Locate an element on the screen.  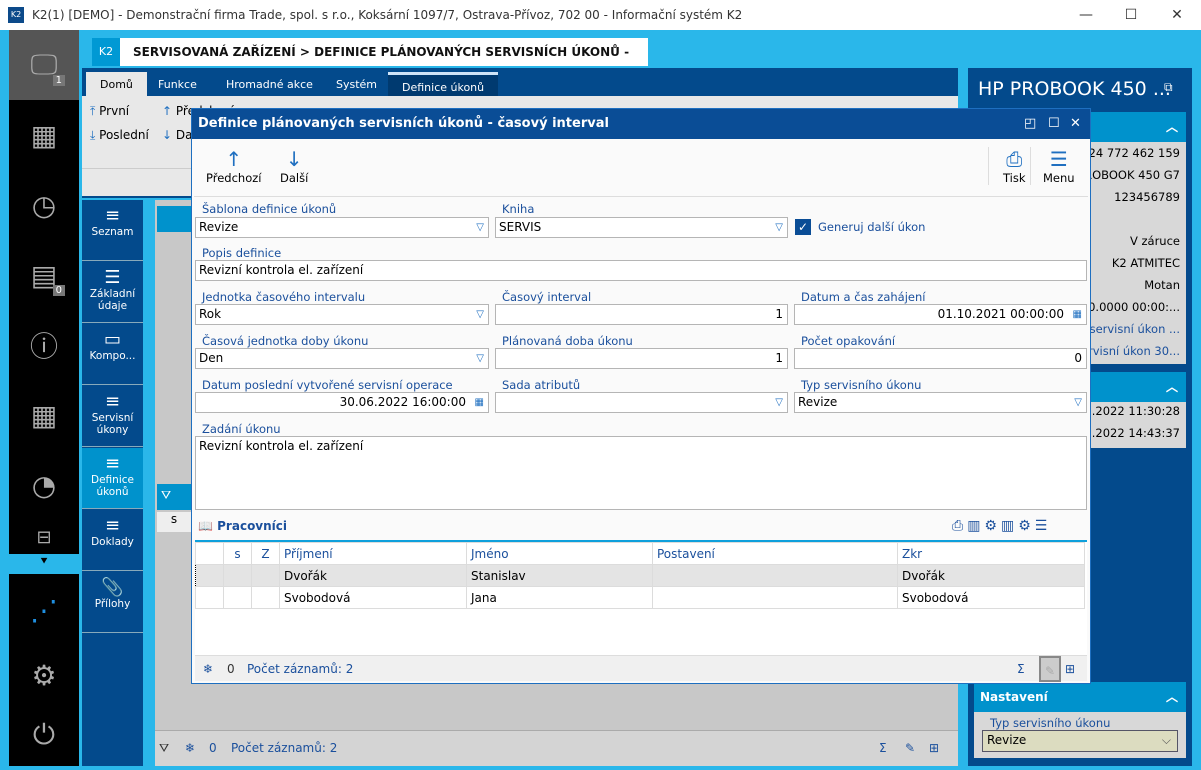
k2-brand-icon: ⋰ is located at coordinates (44, 610).